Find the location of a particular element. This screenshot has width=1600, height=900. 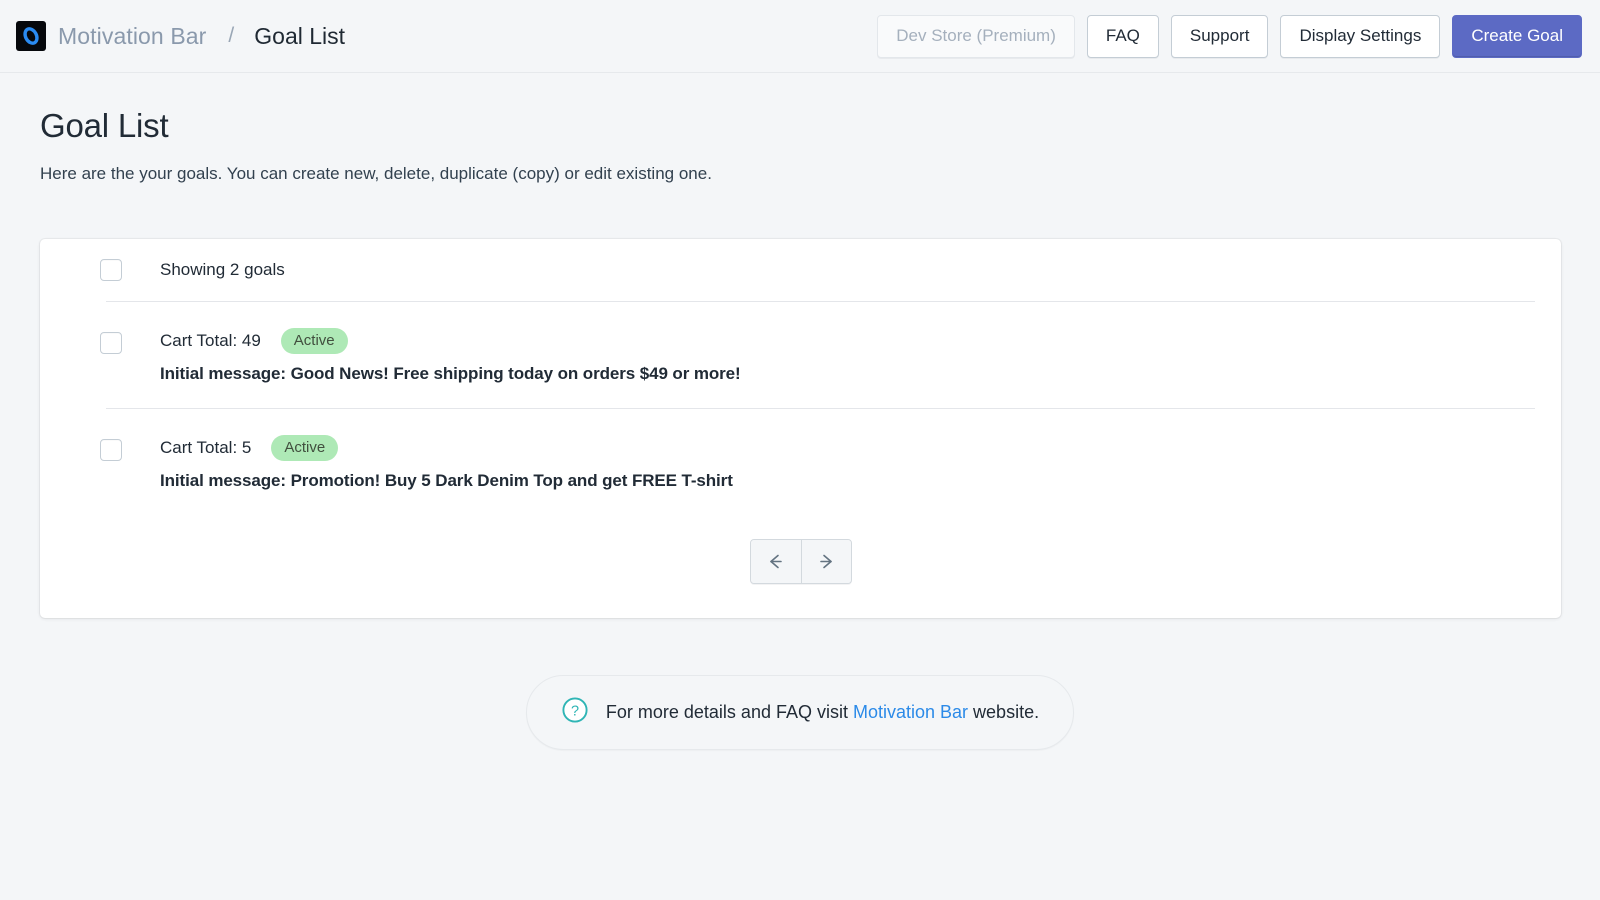

question-mark-circle-icon: ? is located at coordinates (575, 712).